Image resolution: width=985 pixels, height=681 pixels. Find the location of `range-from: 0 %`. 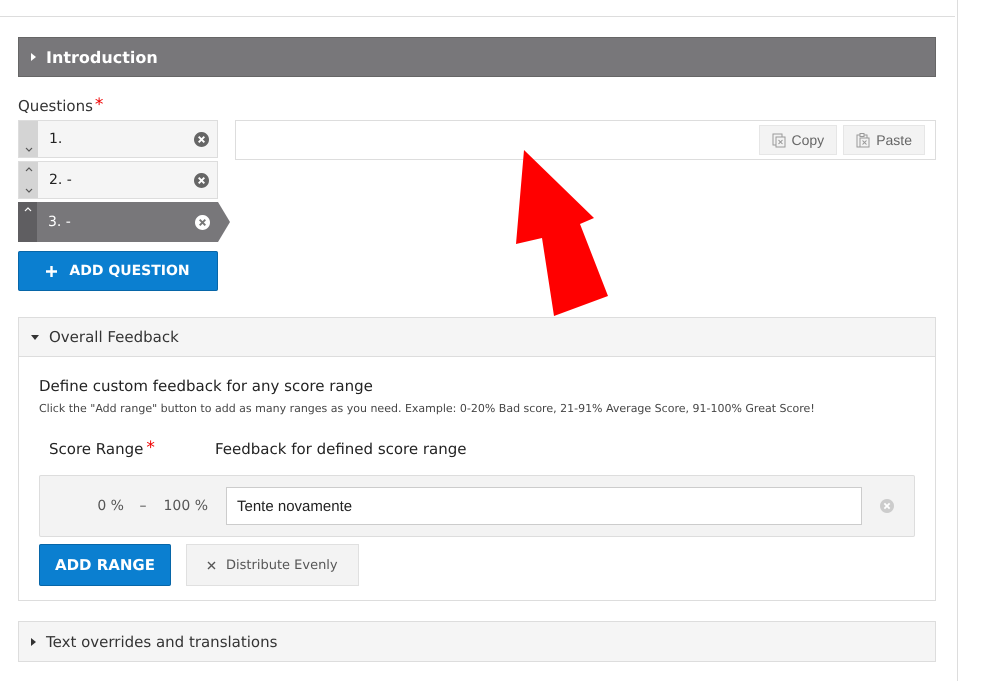

range-from: 0 % is located at coordinates (110, 506).